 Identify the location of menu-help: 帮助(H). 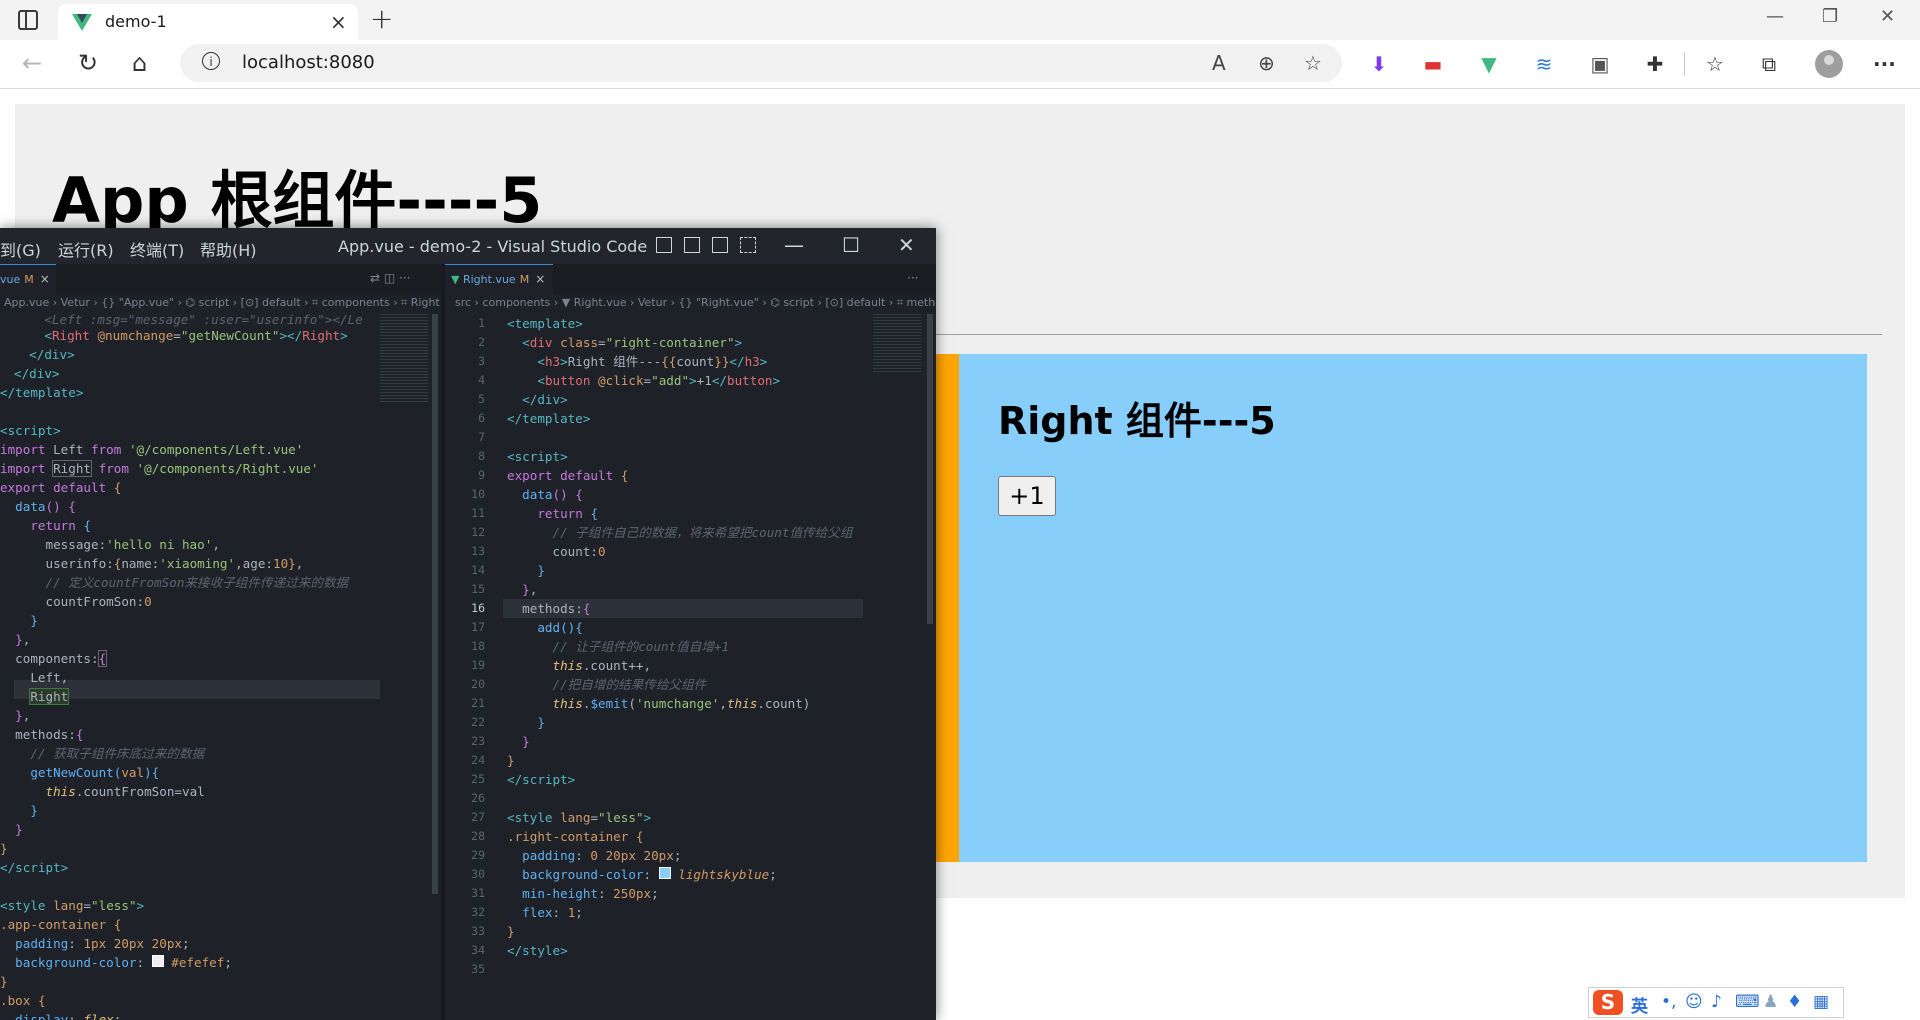
(228, 249).